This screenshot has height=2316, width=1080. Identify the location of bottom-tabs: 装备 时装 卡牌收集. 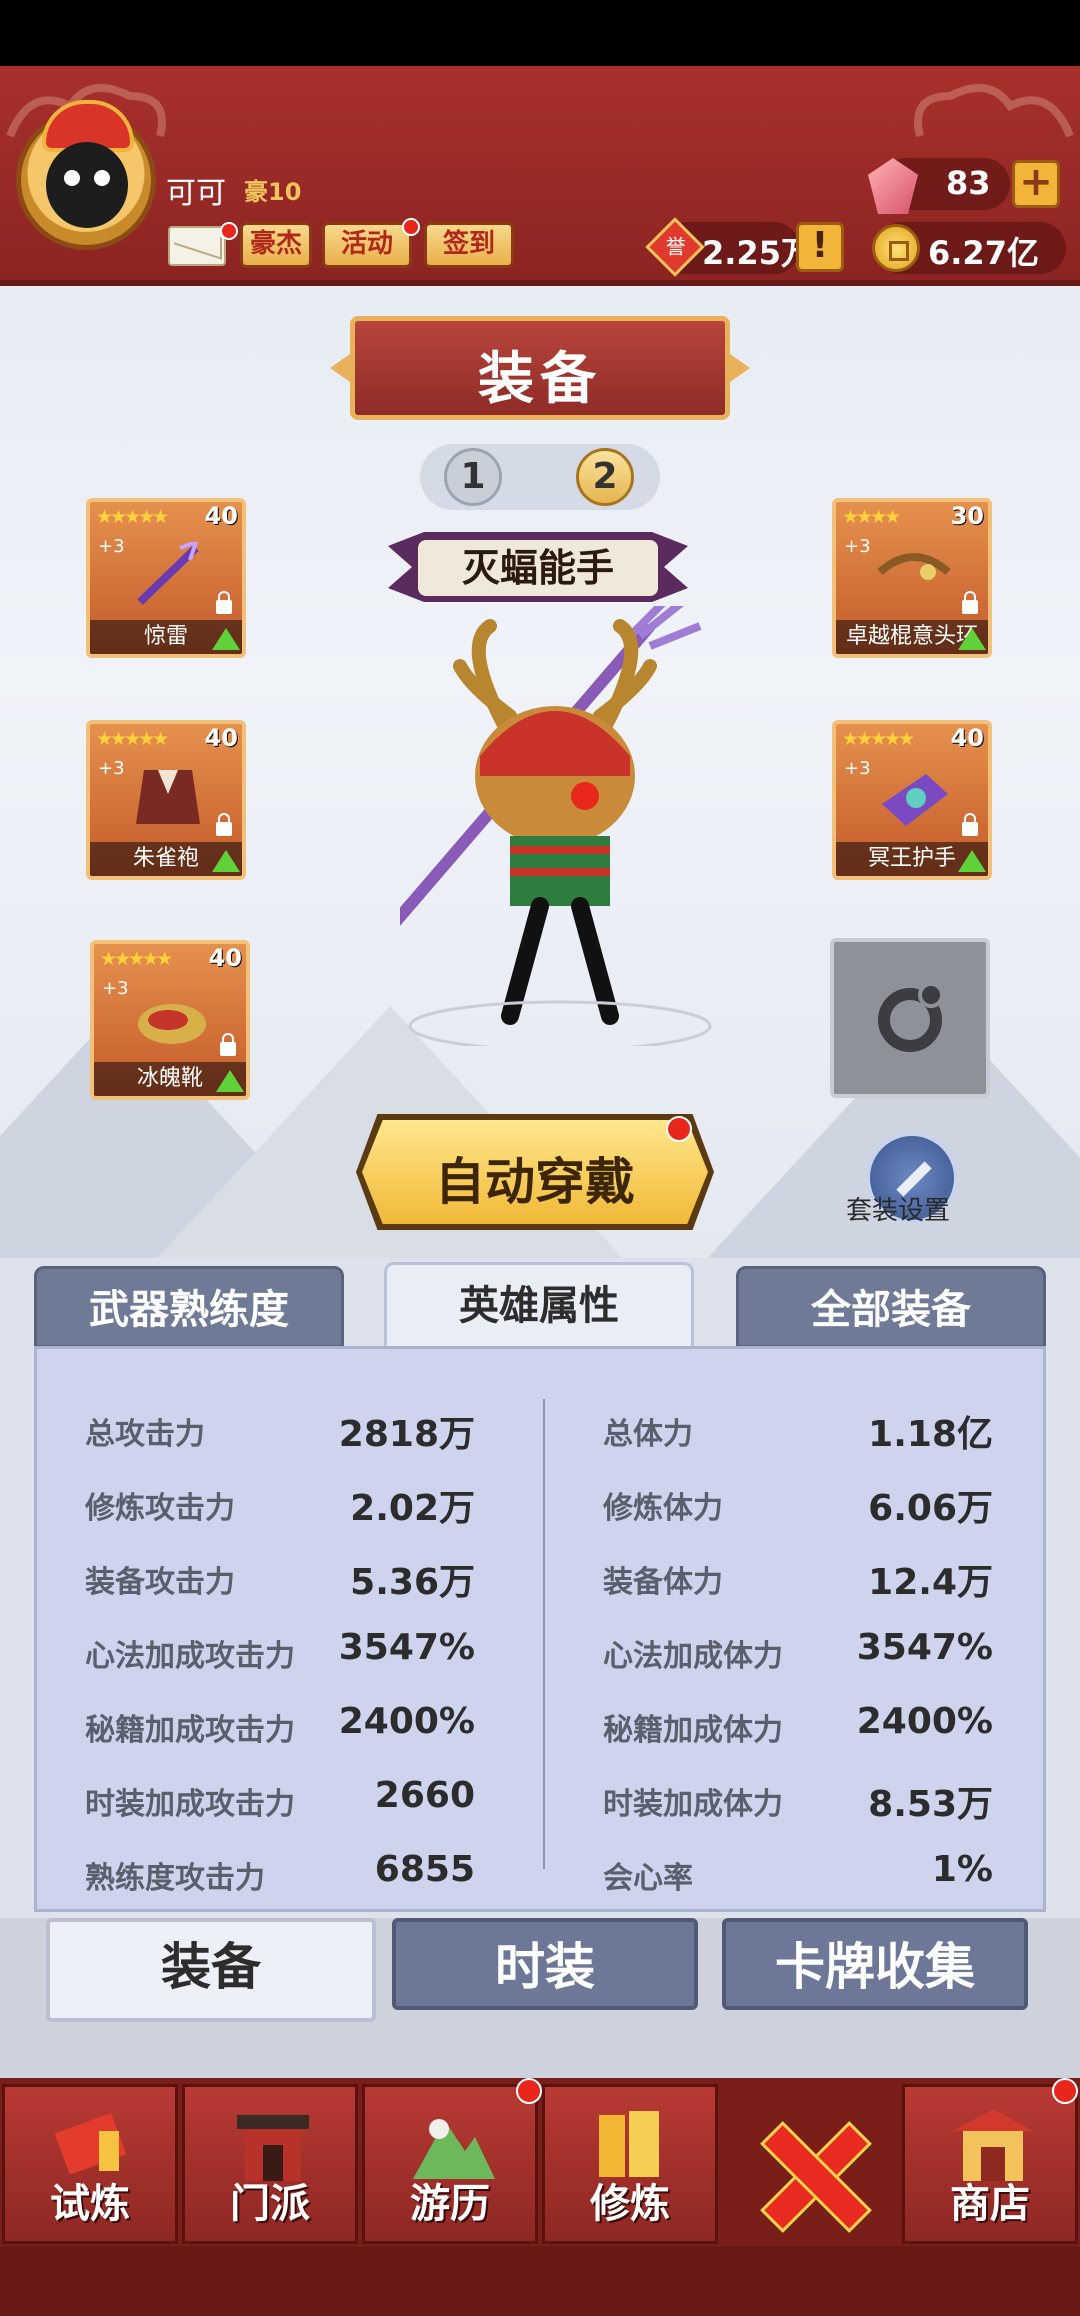
(540, 1998).